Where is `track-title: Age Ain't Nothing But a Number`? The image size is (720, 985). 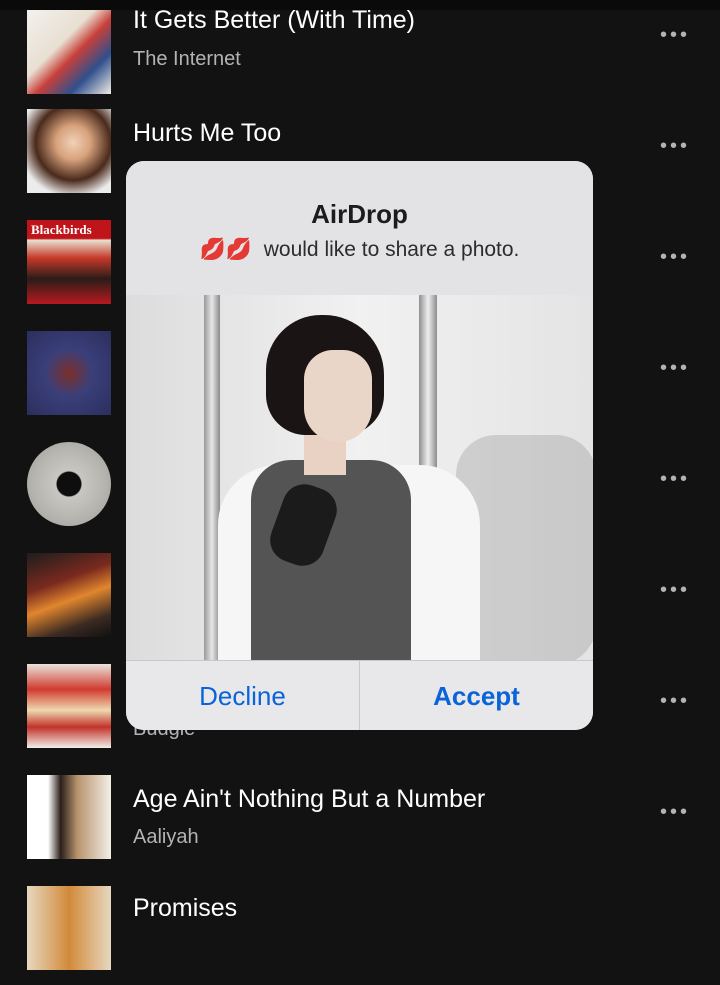
track-title: Age Ain't Nothing But a Number is located at coordinates (309, 799).